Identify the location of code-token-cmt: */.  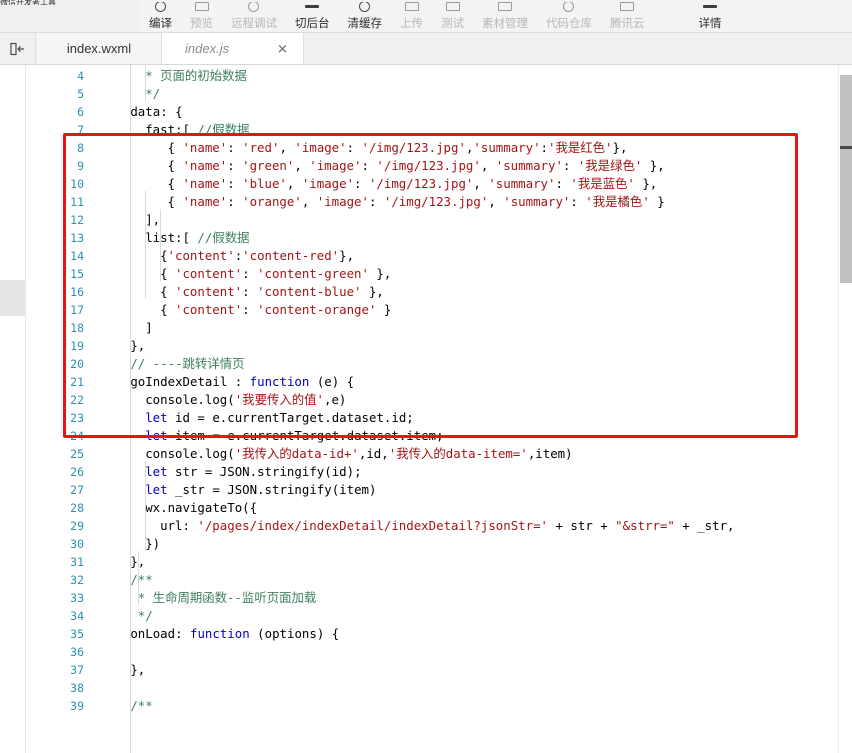
(145, 615).